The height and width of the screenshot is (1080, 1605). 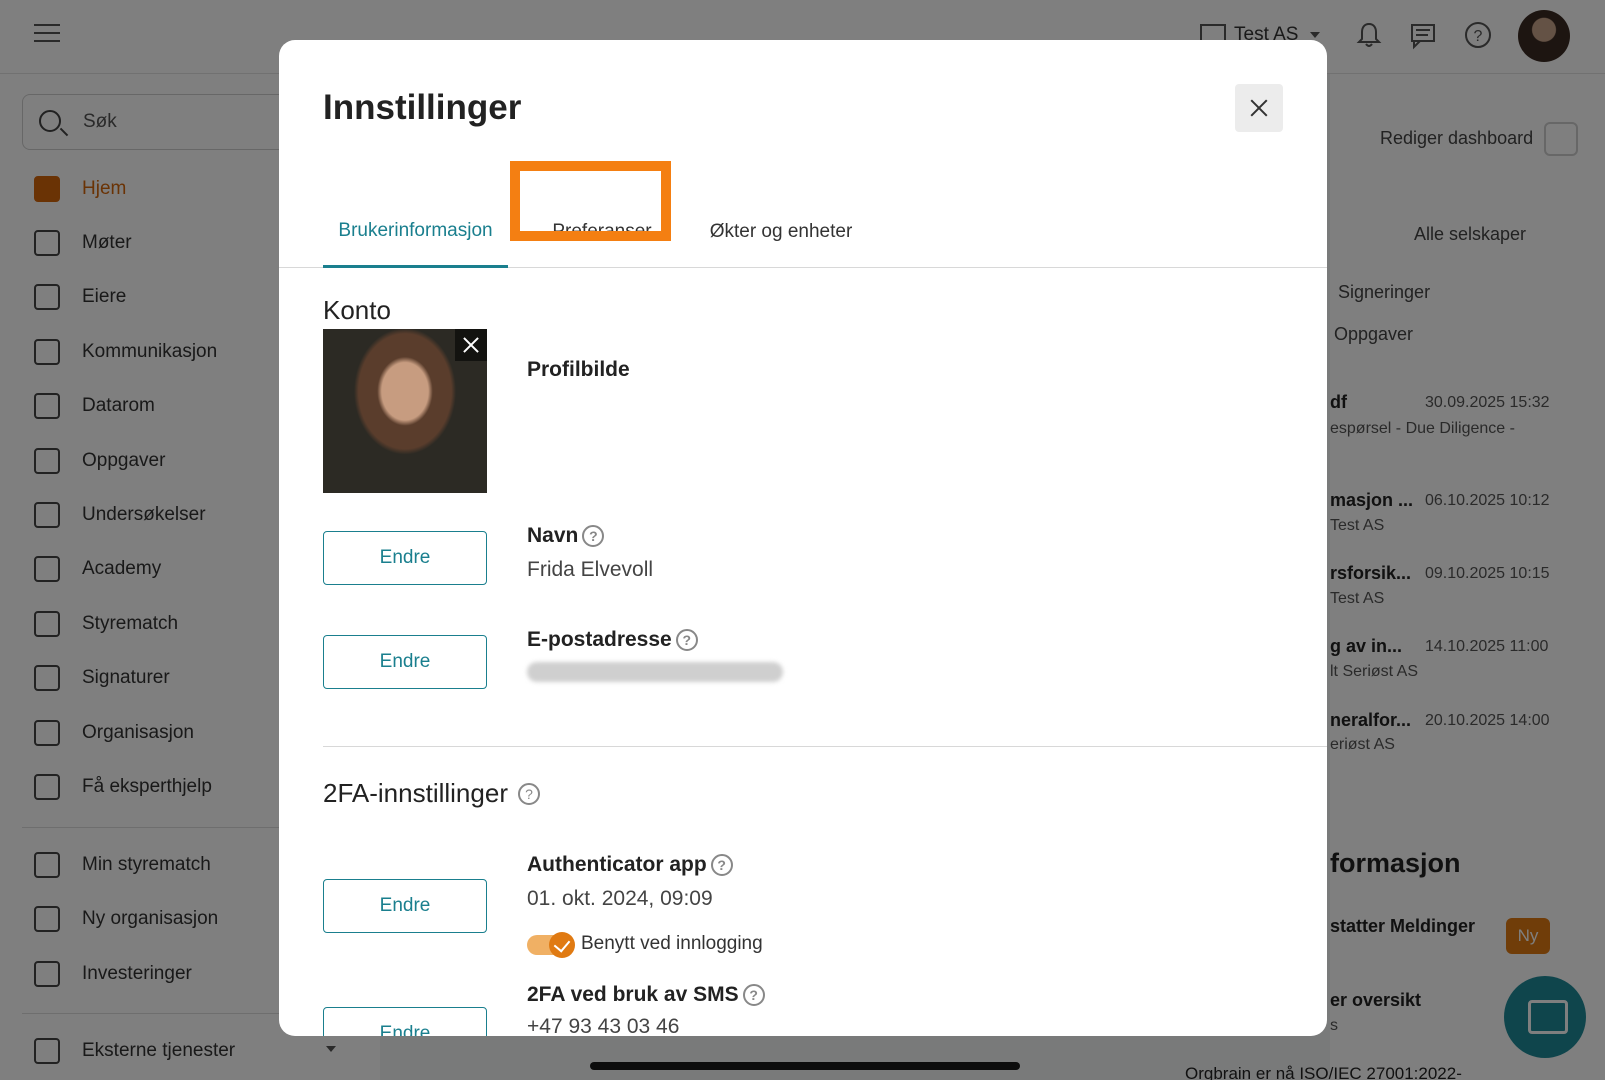 I want to click on edit-authenticator-button: Endre, so click(x=405, y=906).